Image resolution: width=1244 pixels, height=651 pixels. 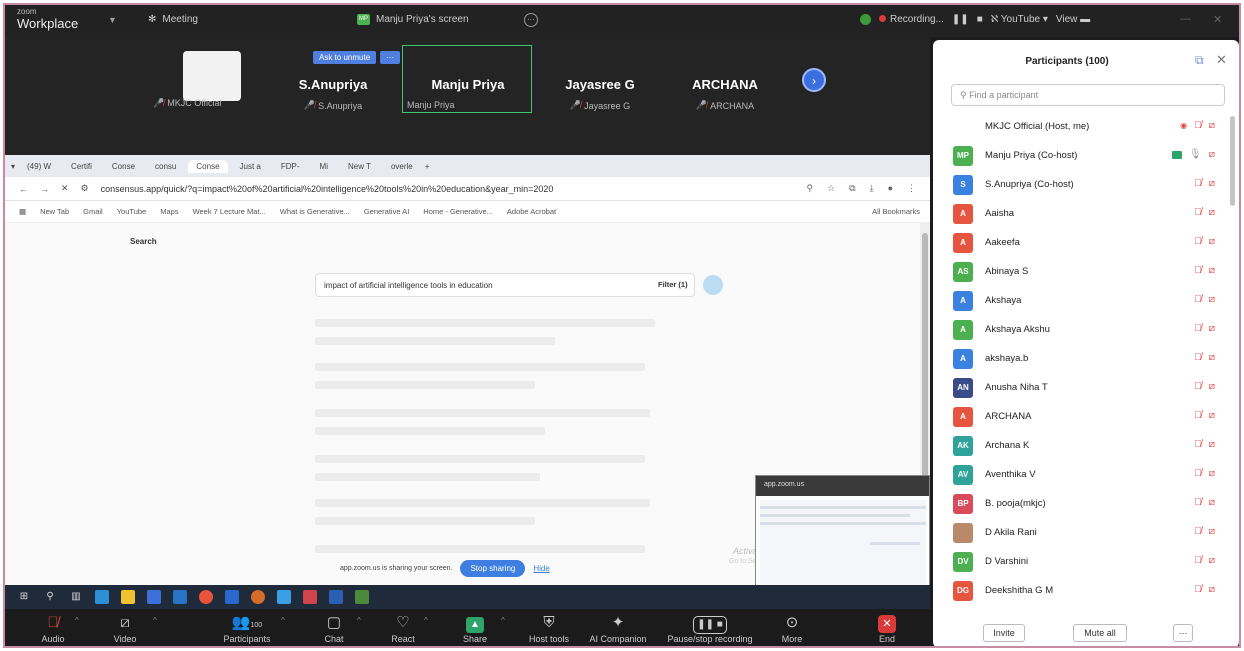 I want to click on zoom-lens-icon: ⚲, so click(x=809, y=188).